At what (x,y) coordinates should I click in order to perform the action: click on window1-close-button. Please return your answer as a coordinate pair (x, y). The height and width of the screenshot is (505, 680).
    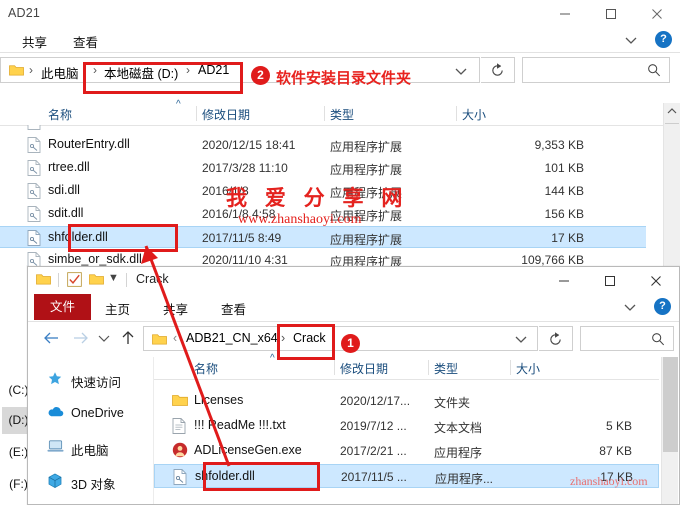
    Looking at the image, I should click on (657, 14).